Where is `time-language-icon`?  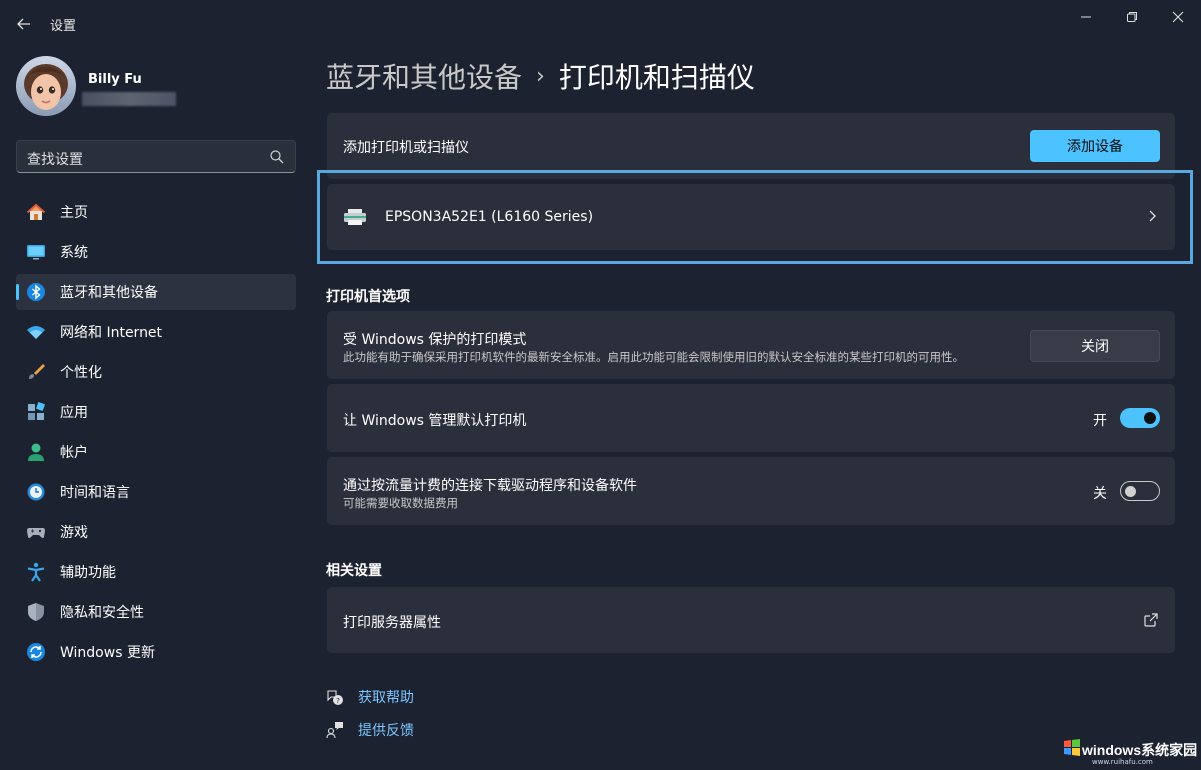
time-language-icon is located at coordinates (36, 492).